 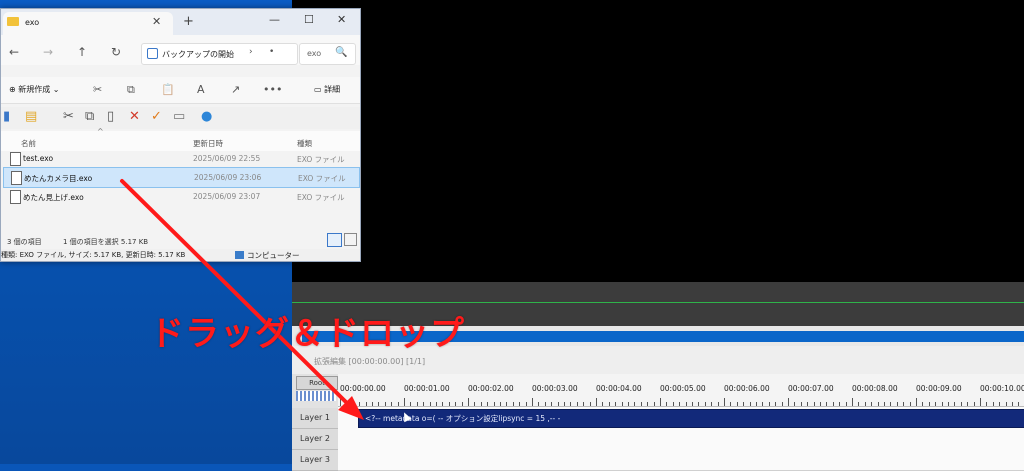 What do you see at coordinates (315, 460) in the screenshot?
I see `layer-label-3: Layer 3` at bounding box center [315, 460].